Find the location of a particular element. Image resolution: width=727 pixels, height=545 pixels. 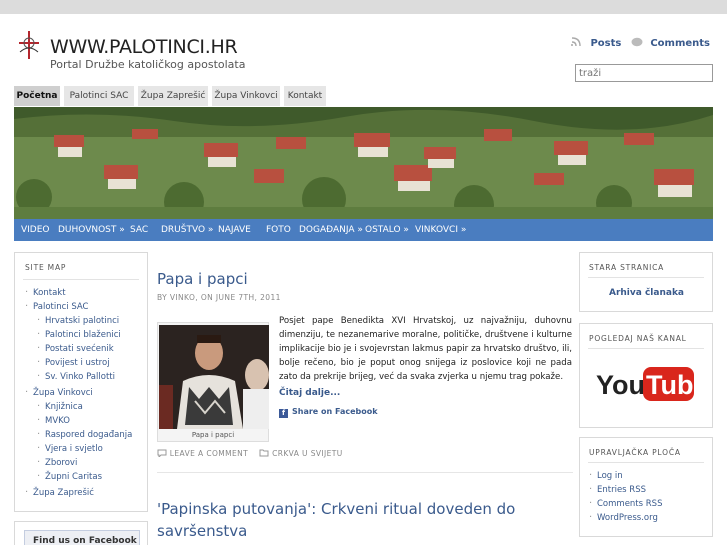

tab-kontakt: Kontakt is located at coordinates (305, 96).